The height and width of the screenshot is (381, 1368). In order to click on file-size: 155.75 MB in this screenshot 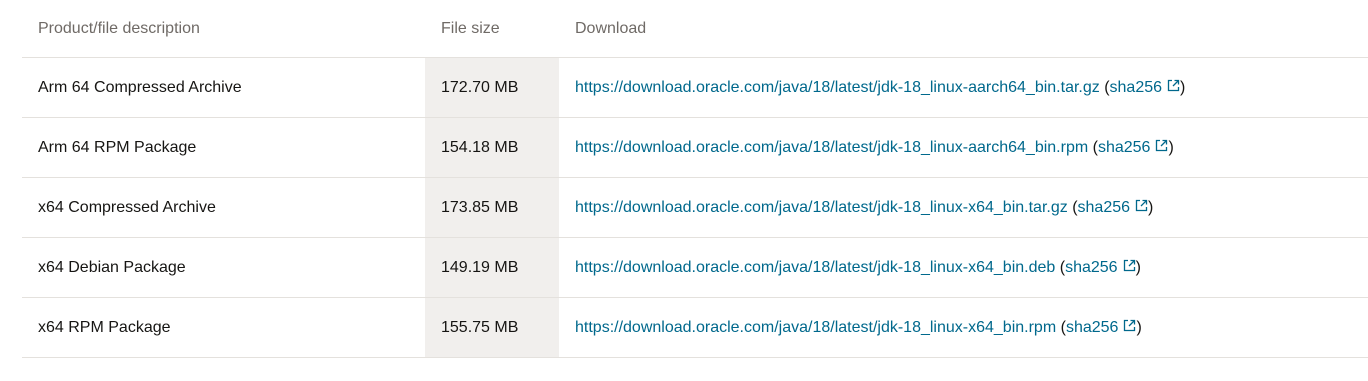, I will do `click(492, 327)`.